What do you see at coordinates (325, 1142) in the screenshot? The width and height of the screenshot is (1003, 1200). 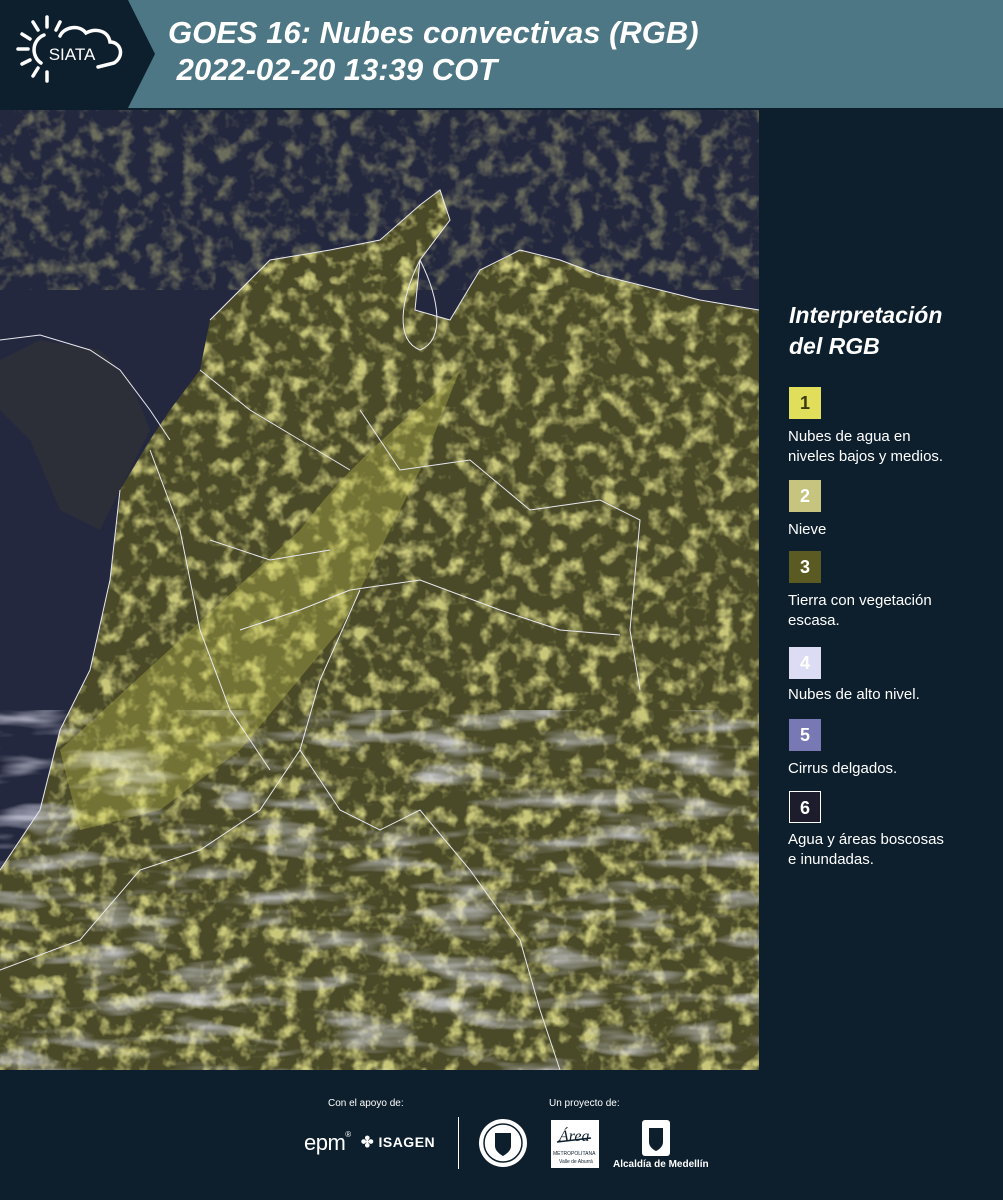 I see `epm-logo-text: epm` at bounding box center [325, 1142].